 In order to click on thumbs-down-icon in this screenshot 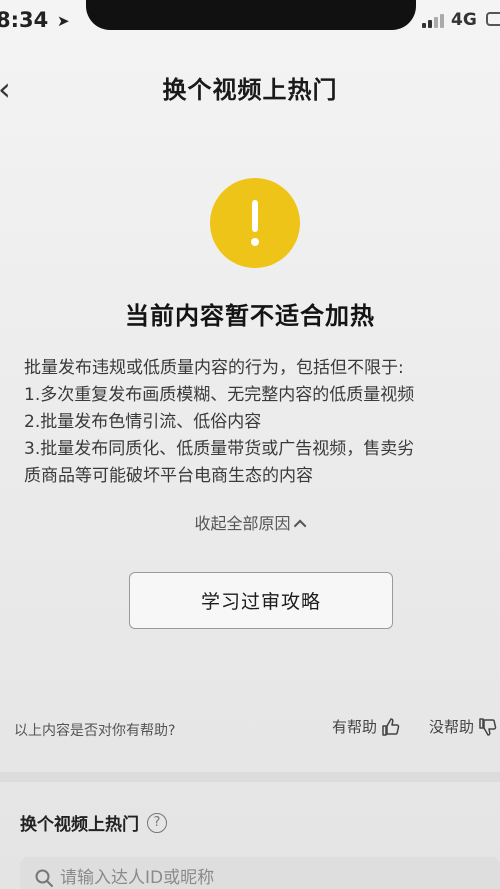, I will do `click(488, 726)`.